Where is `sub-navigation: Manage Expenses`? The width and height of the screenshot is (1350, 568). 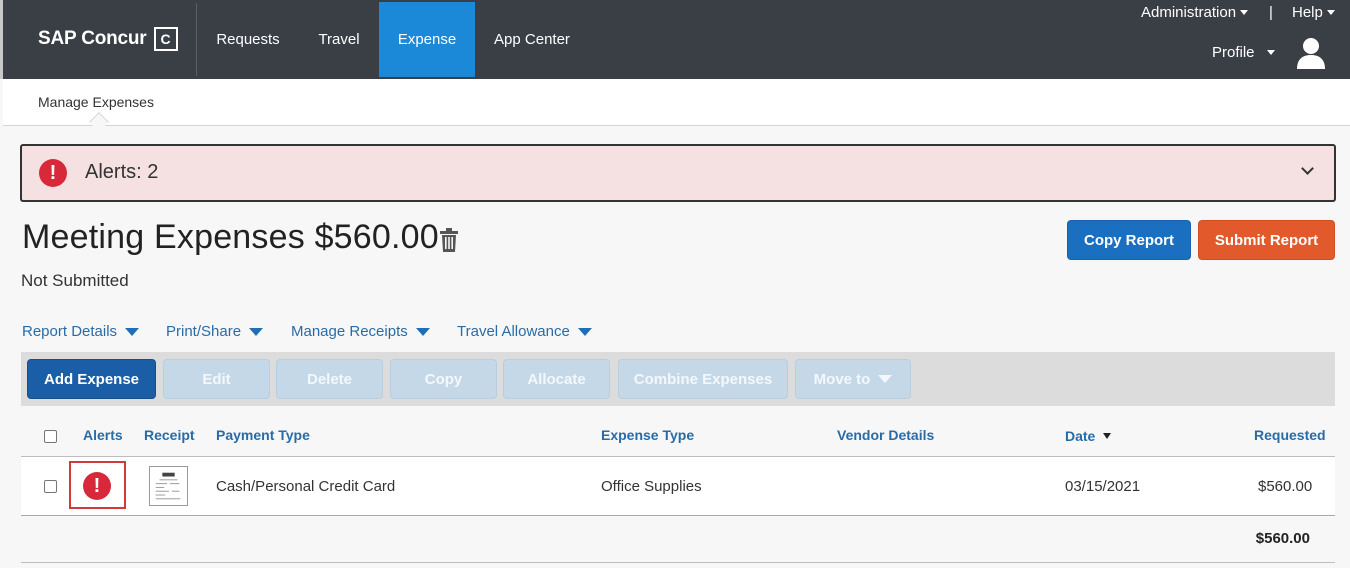 sub-navigation: Manage Expenses is located at coordinates (676, 105).